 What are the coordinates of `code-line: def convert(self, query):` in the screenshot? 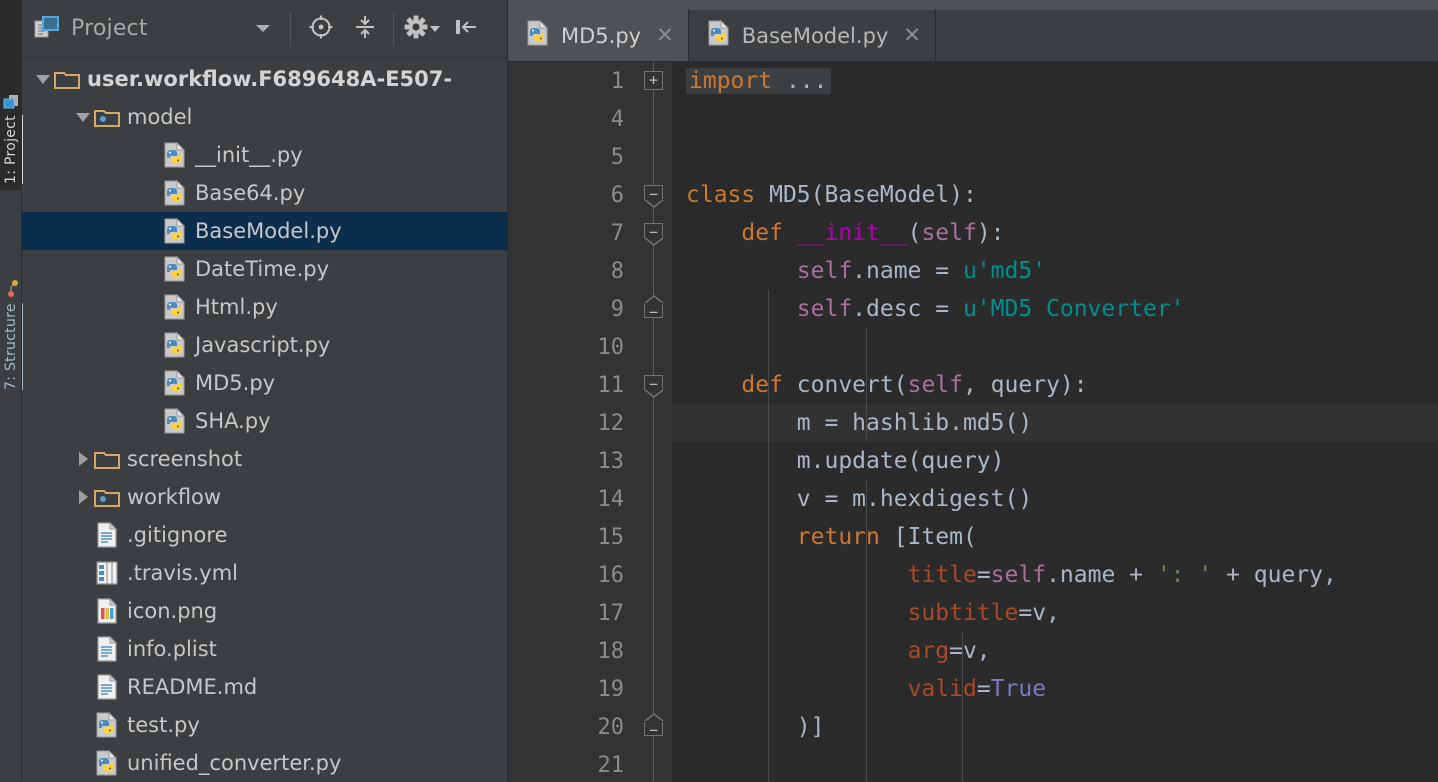 It's located at (1055, 385).